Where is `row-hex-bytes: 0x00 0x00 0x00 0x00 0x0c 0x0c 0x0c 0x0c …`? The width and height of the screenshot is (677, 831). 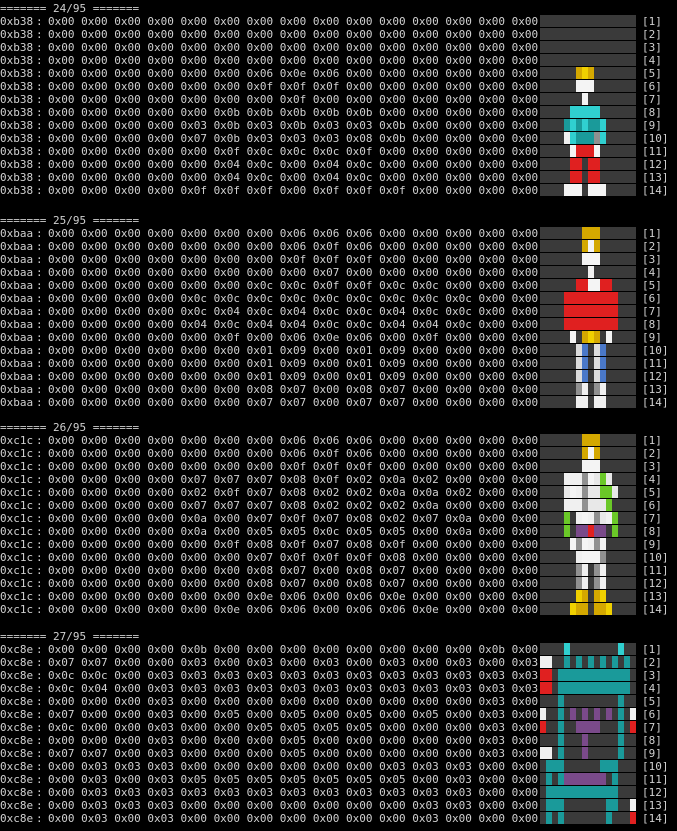 row-hex-bytes: 0x00 0x00 0x00 0x00 0x0c 0x0c 0x0c 0x0c … is located at coordinates (310, 298).